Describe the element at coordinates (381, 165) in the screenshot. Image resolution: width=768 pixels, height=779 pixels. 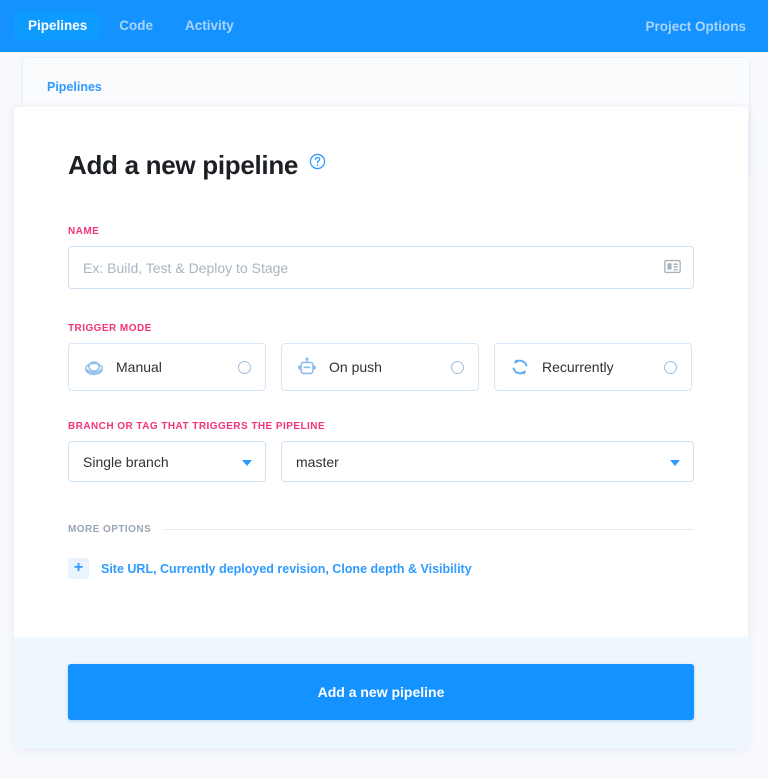
I see `page-title-row: Add a new pipeline` at that location.